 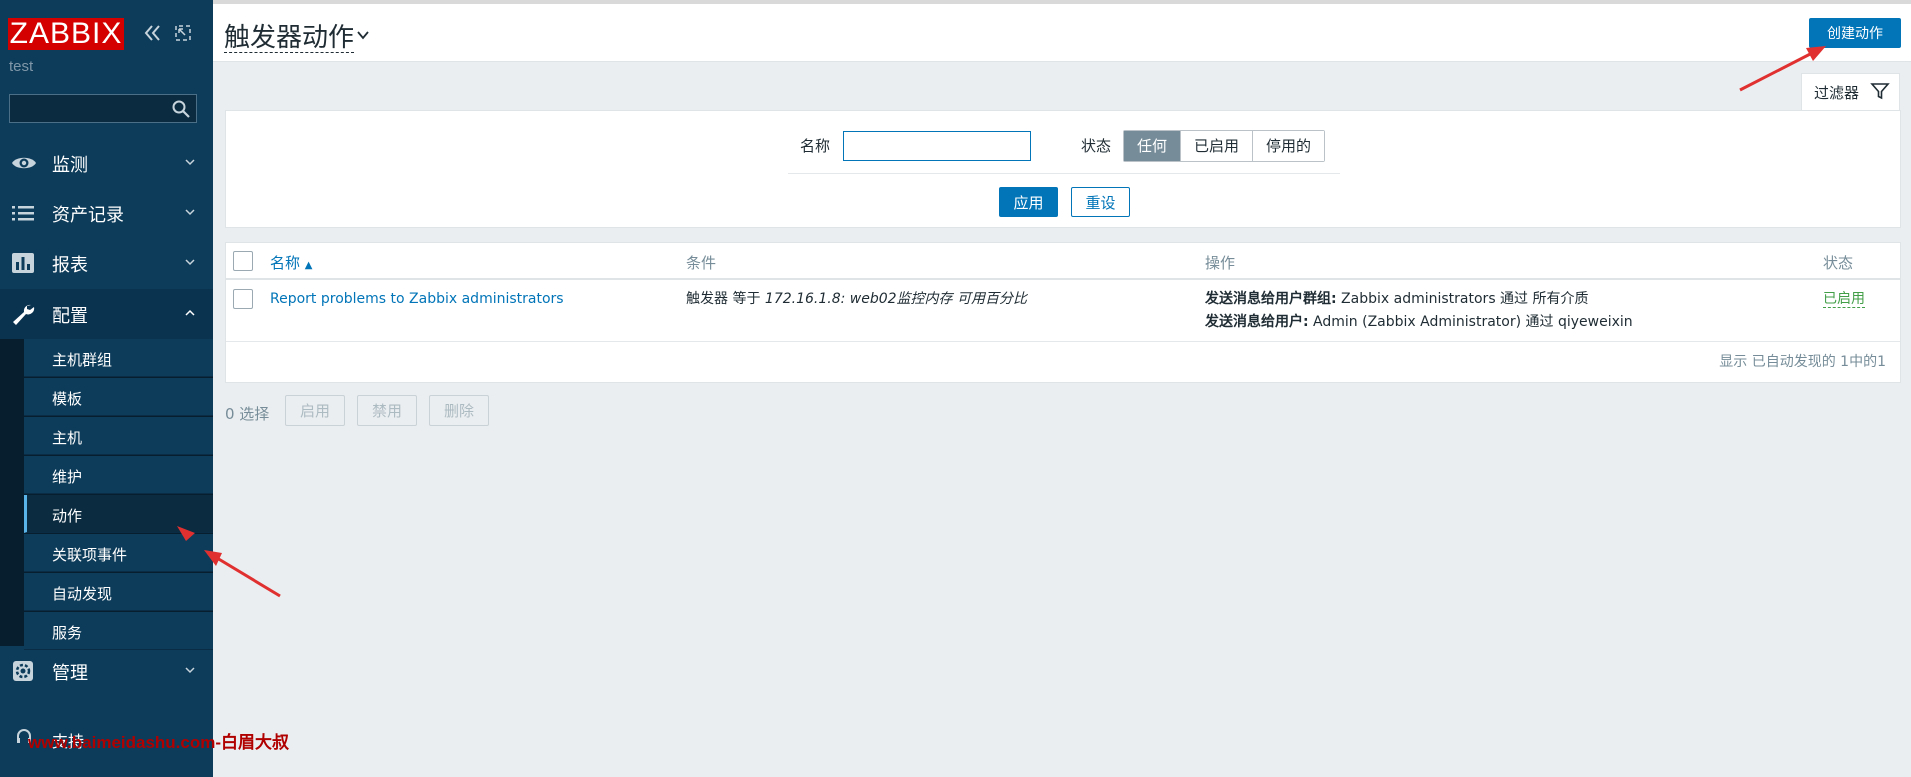 What do you see at coordinates (1462, 299) in the screenshot?
I see `operation-1-text: Zabbix administrators 通过 所有介质` at bounding box center [1462, 299].